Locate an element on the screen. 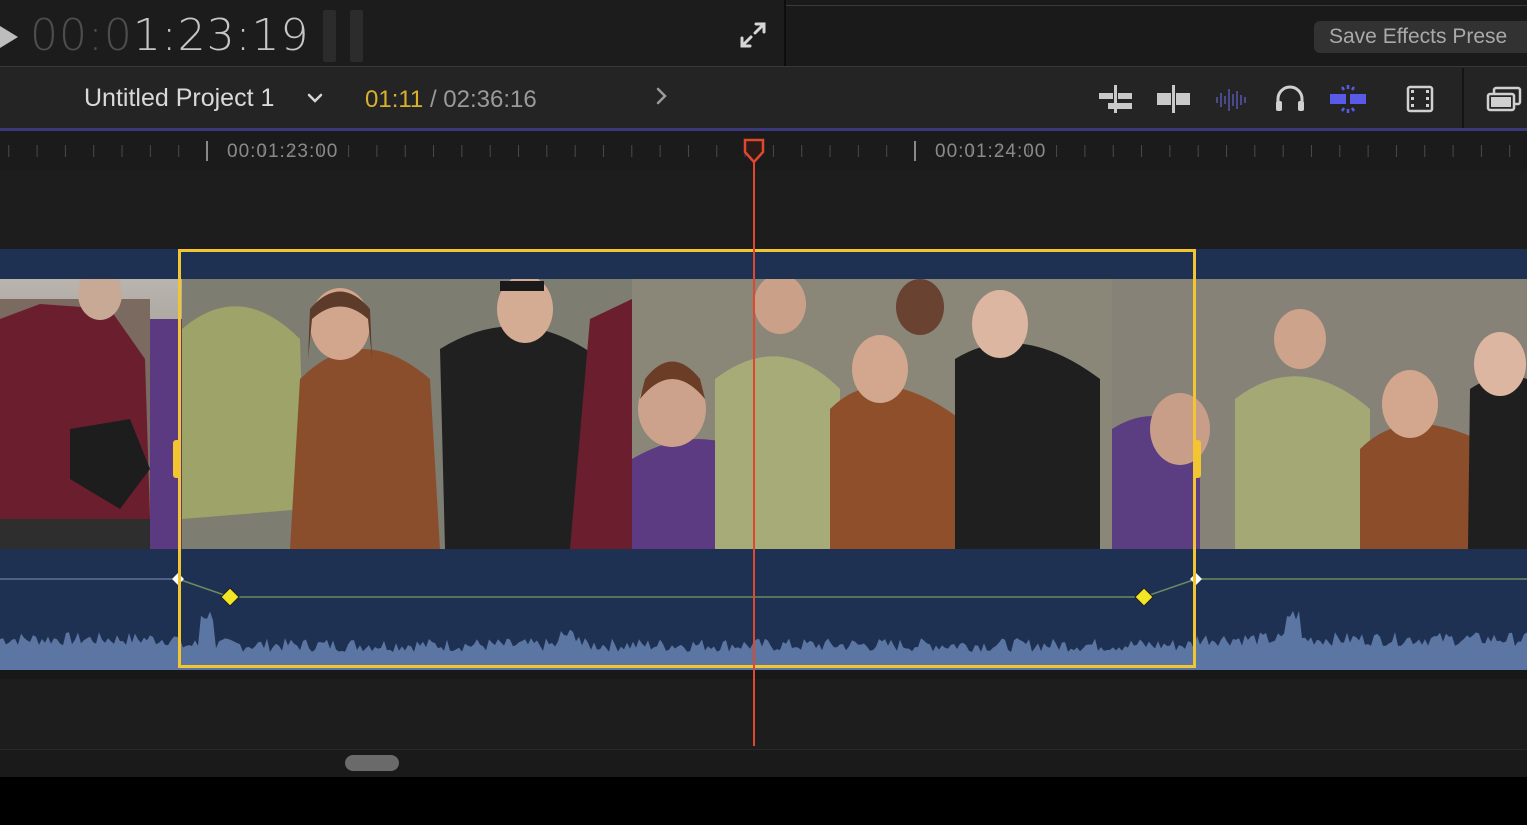 The image size is (1527, 825). filmstrip-icon is located at coordinates (1420, 99).